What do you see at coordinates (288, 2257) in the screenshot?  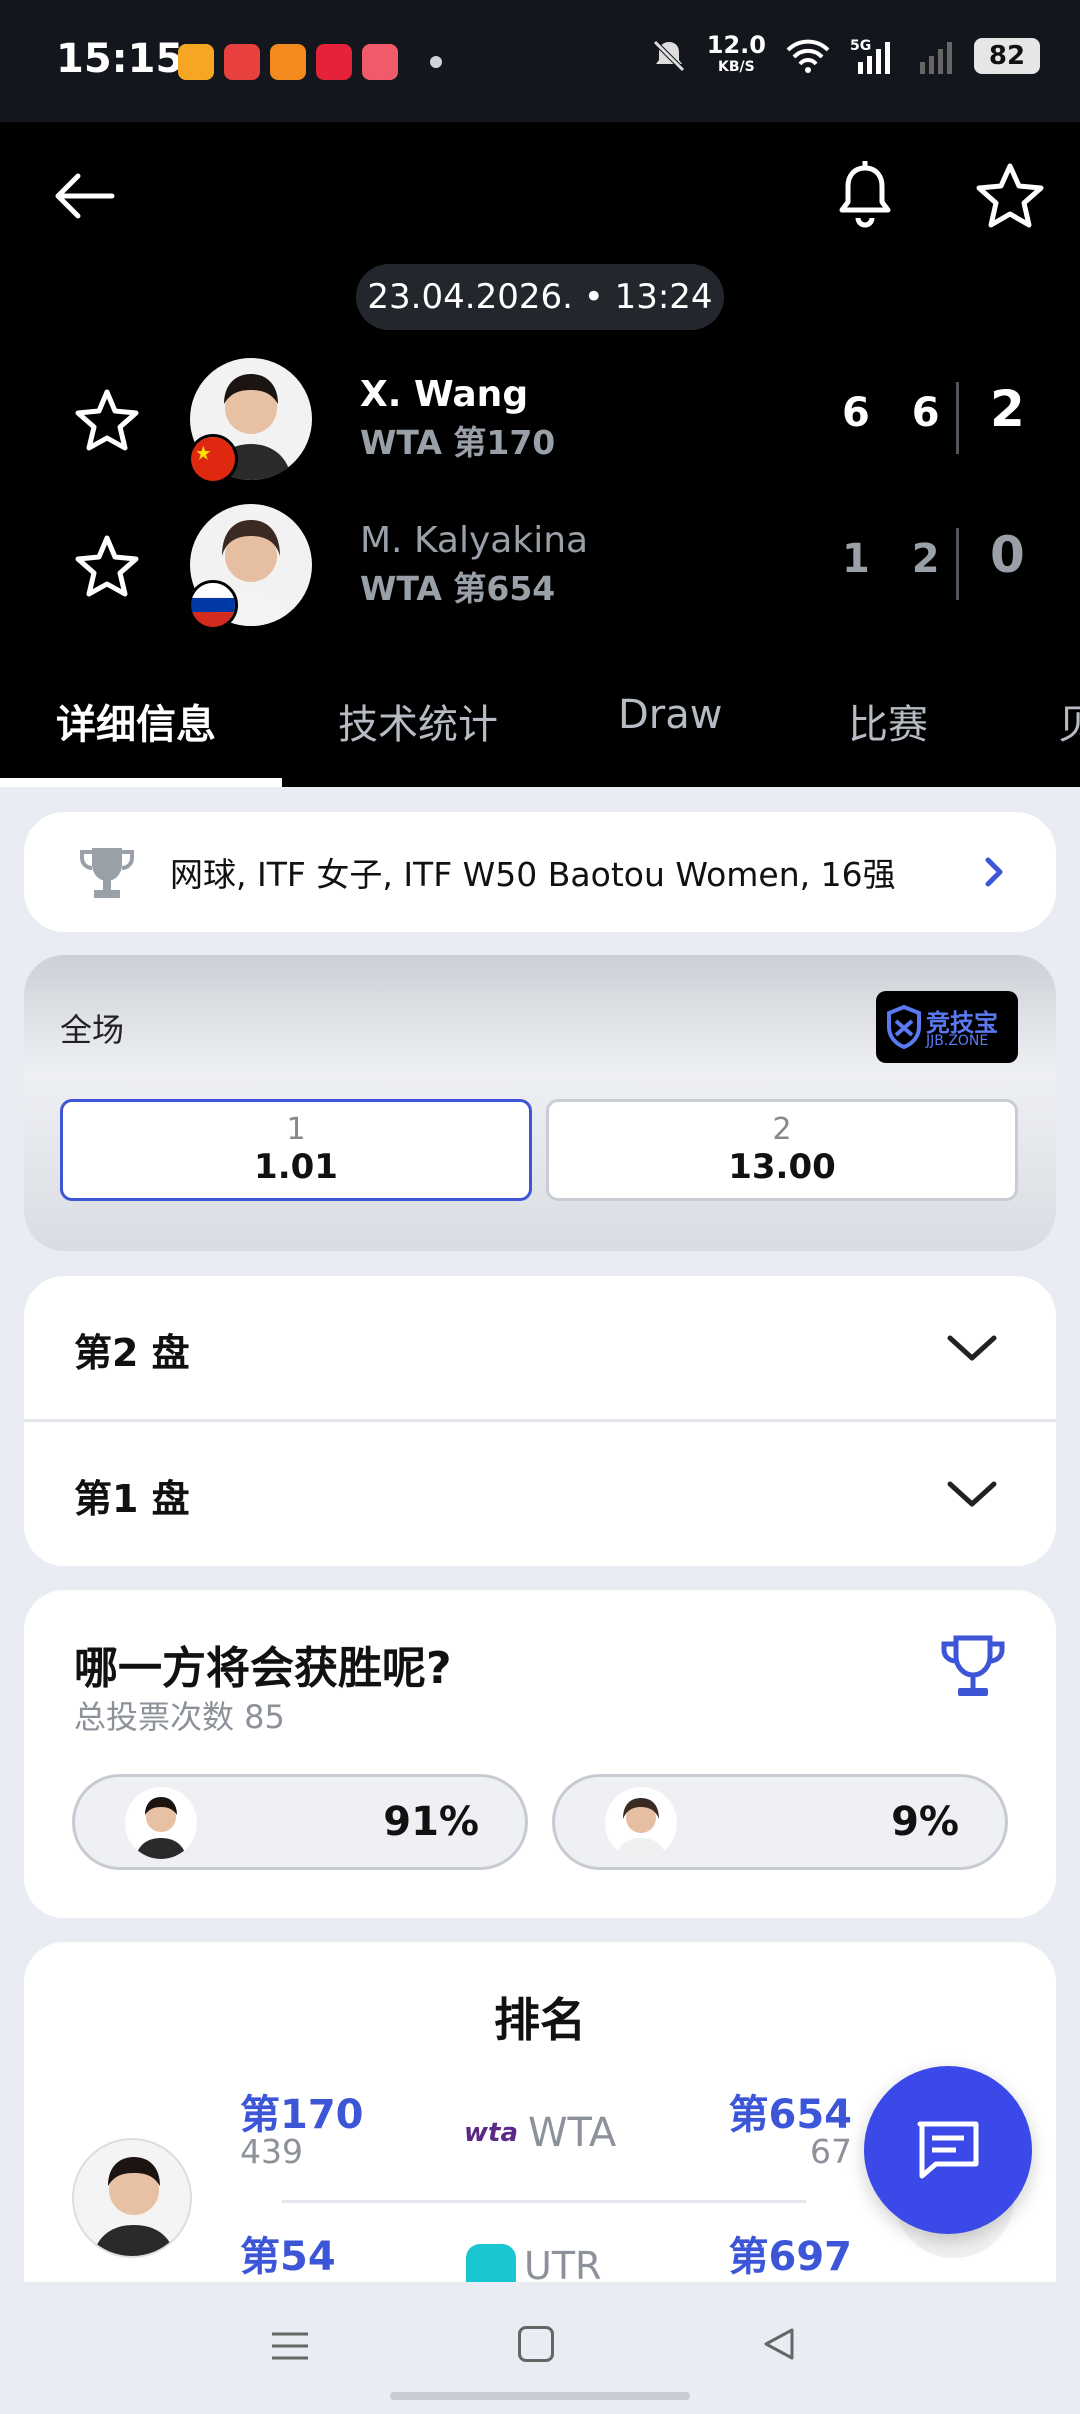 I see `home-utr-rank: 第54` at bounding box center [288, 2257].